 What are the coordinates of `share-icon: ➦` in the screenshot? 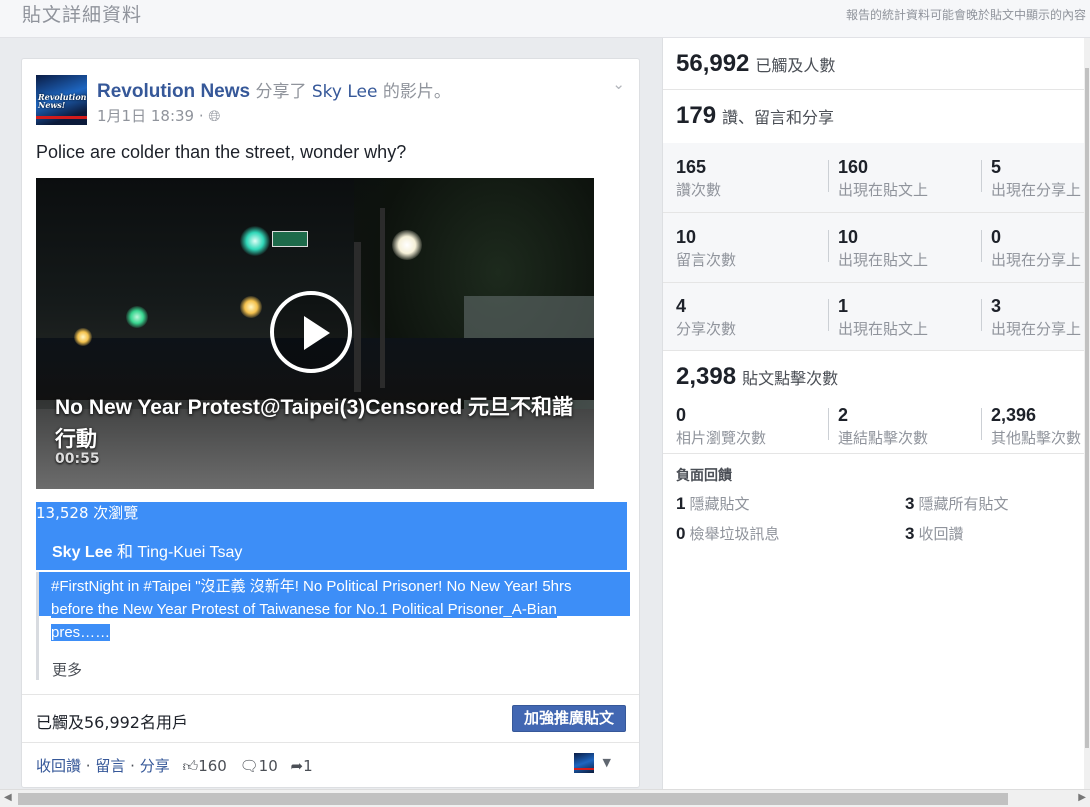 It's located at (297, 766).